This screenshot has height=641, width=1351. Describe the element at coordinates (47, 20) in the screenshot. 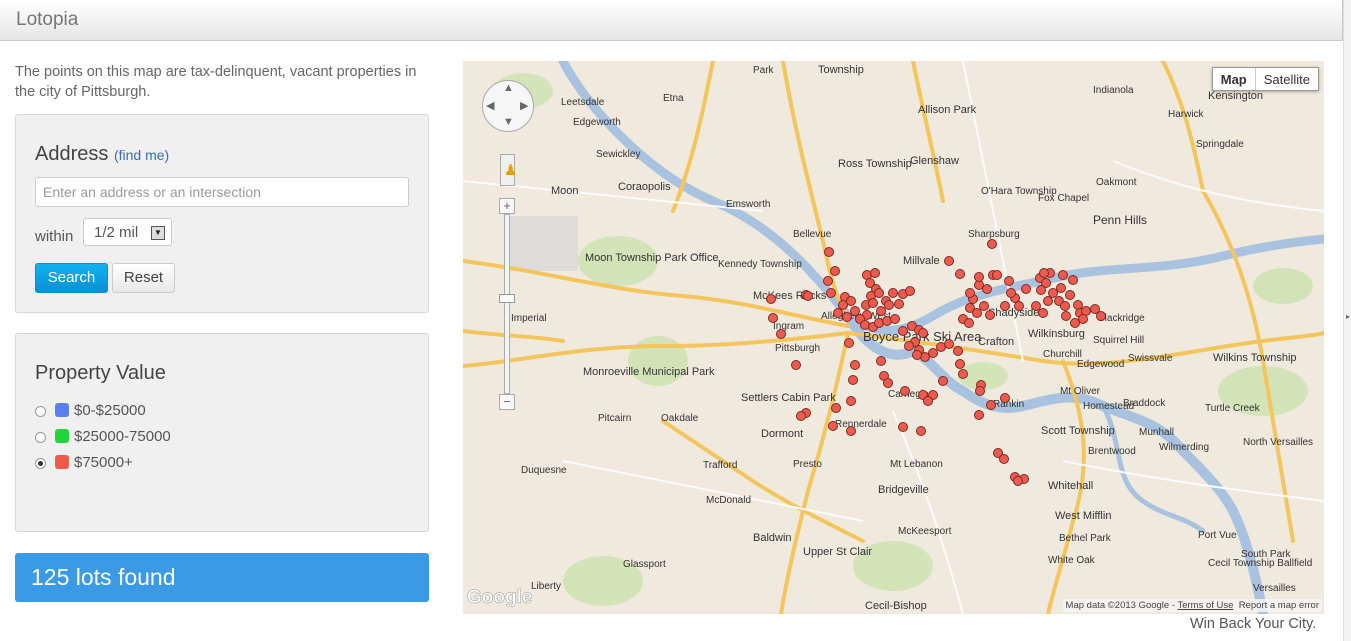

I see `app-title: Lotopia` at that location.